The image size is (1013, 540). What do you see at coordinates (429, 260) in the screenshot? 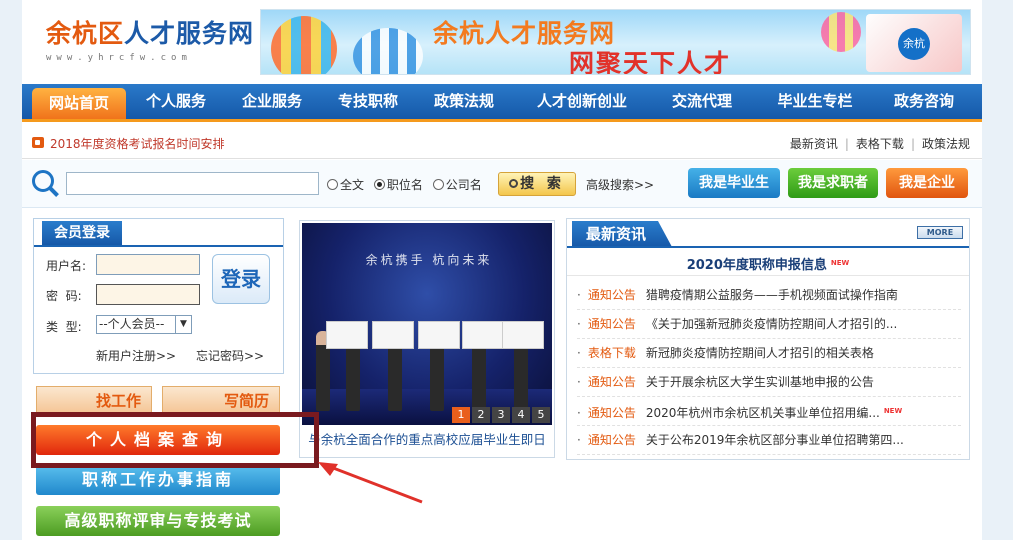
I see `stage-screen-text: 余杭携手 杭向未来` at bounding box center [429, 260].